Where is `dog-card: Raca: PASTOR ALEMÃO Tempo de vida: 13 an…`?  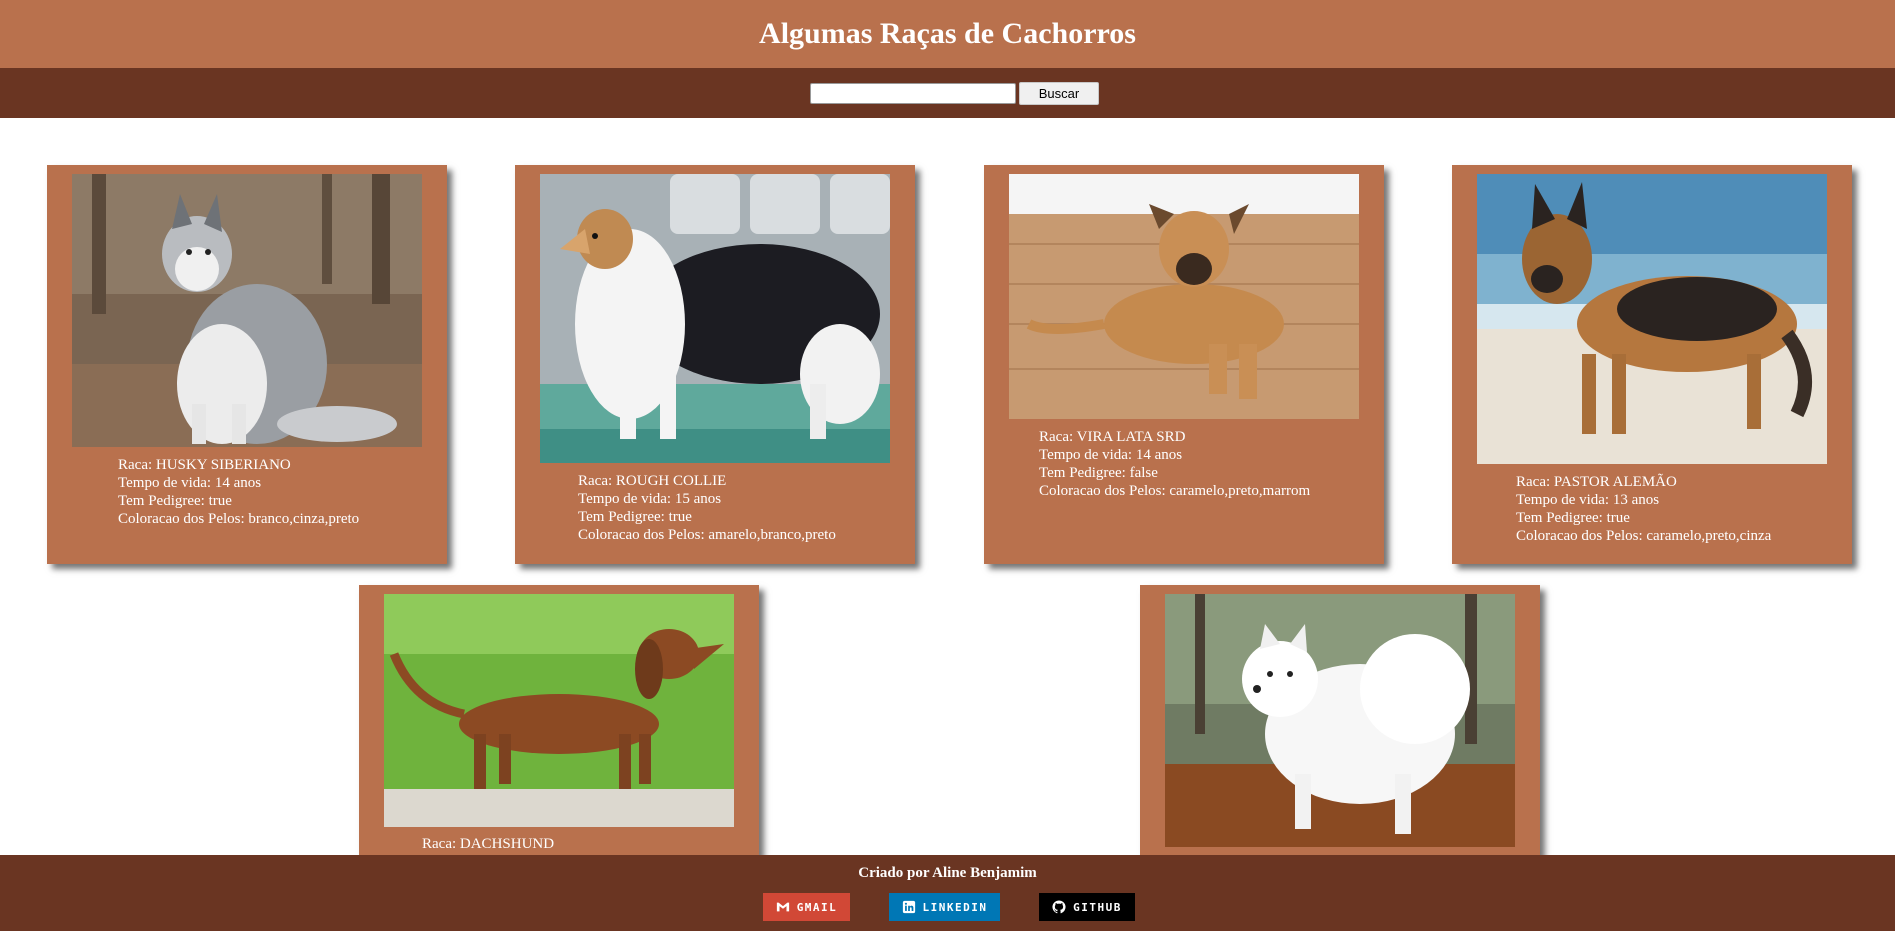
dog-card: Raca: PASTOR ALEMÃO Tempo de vida: 13 an… is located at coordinates (1652, 364).